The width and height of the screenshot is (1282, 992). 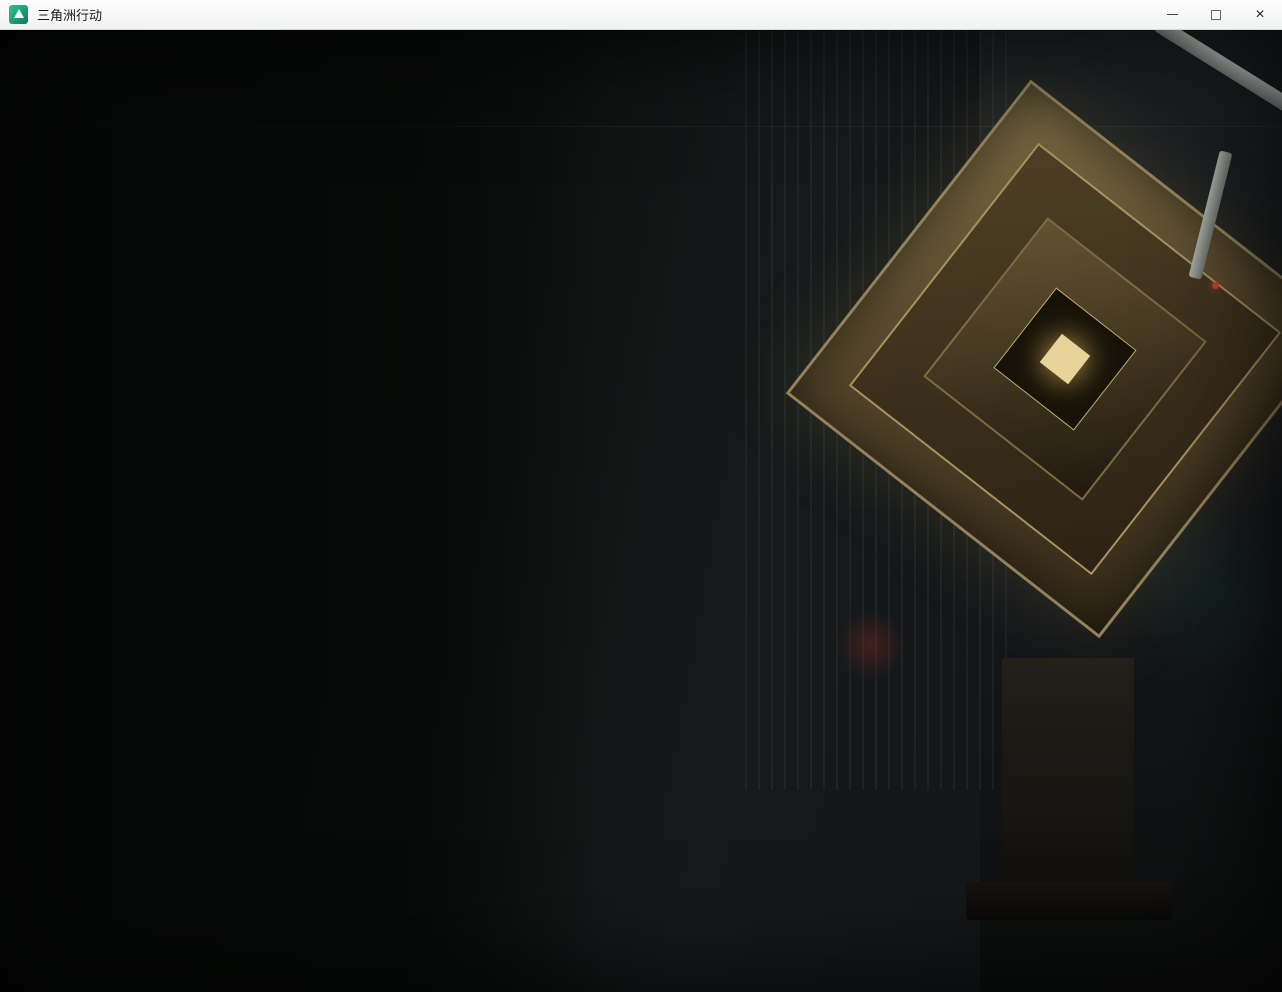 What do you see at coordinates (1172, 14) in the screenshot?
I see `minimize-button` at bounding box center [1172, 14].